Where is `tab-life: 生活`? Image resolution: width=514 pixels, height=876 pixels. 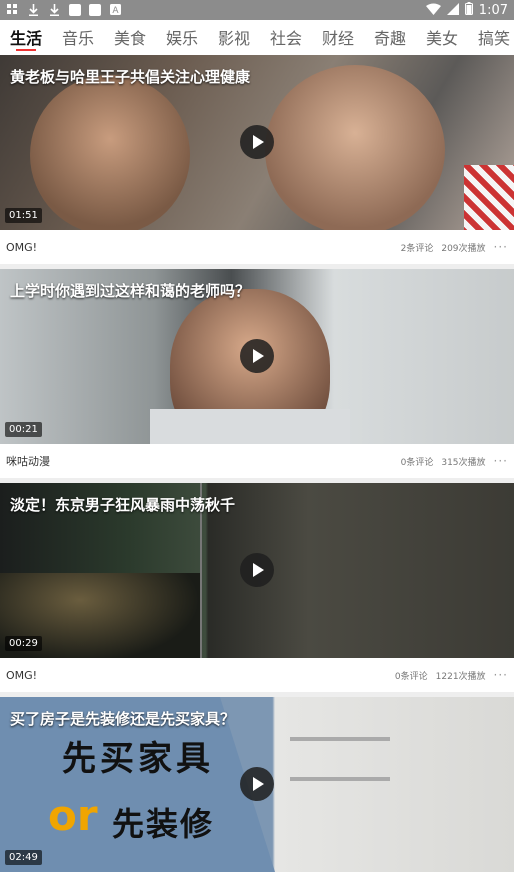
tab-life: 生活 is located at coordinates (26, 38).